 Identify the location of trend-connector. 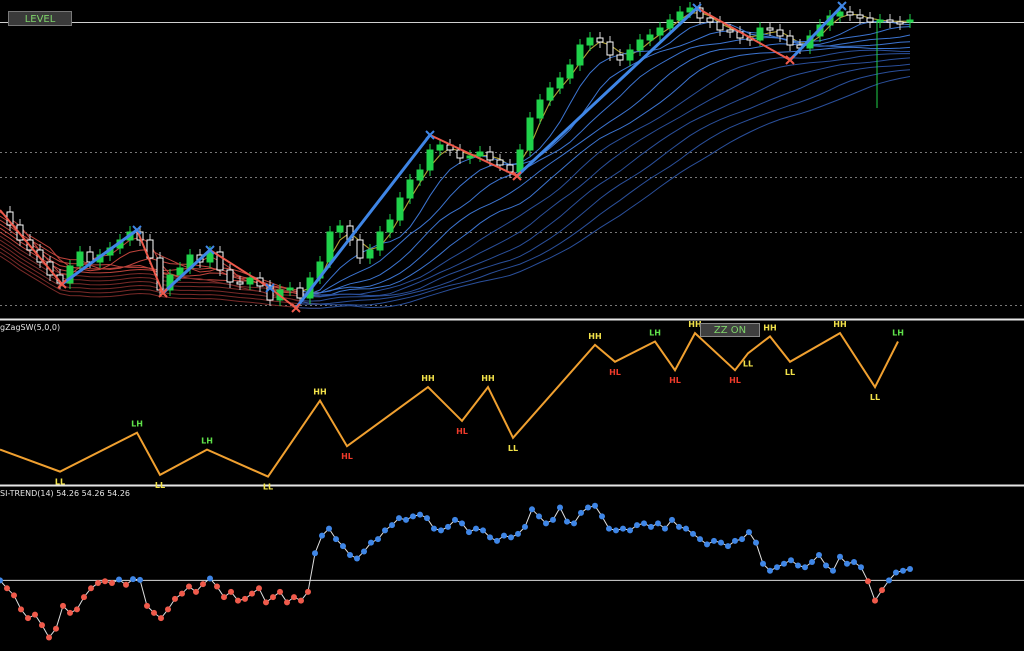
(59, 617).